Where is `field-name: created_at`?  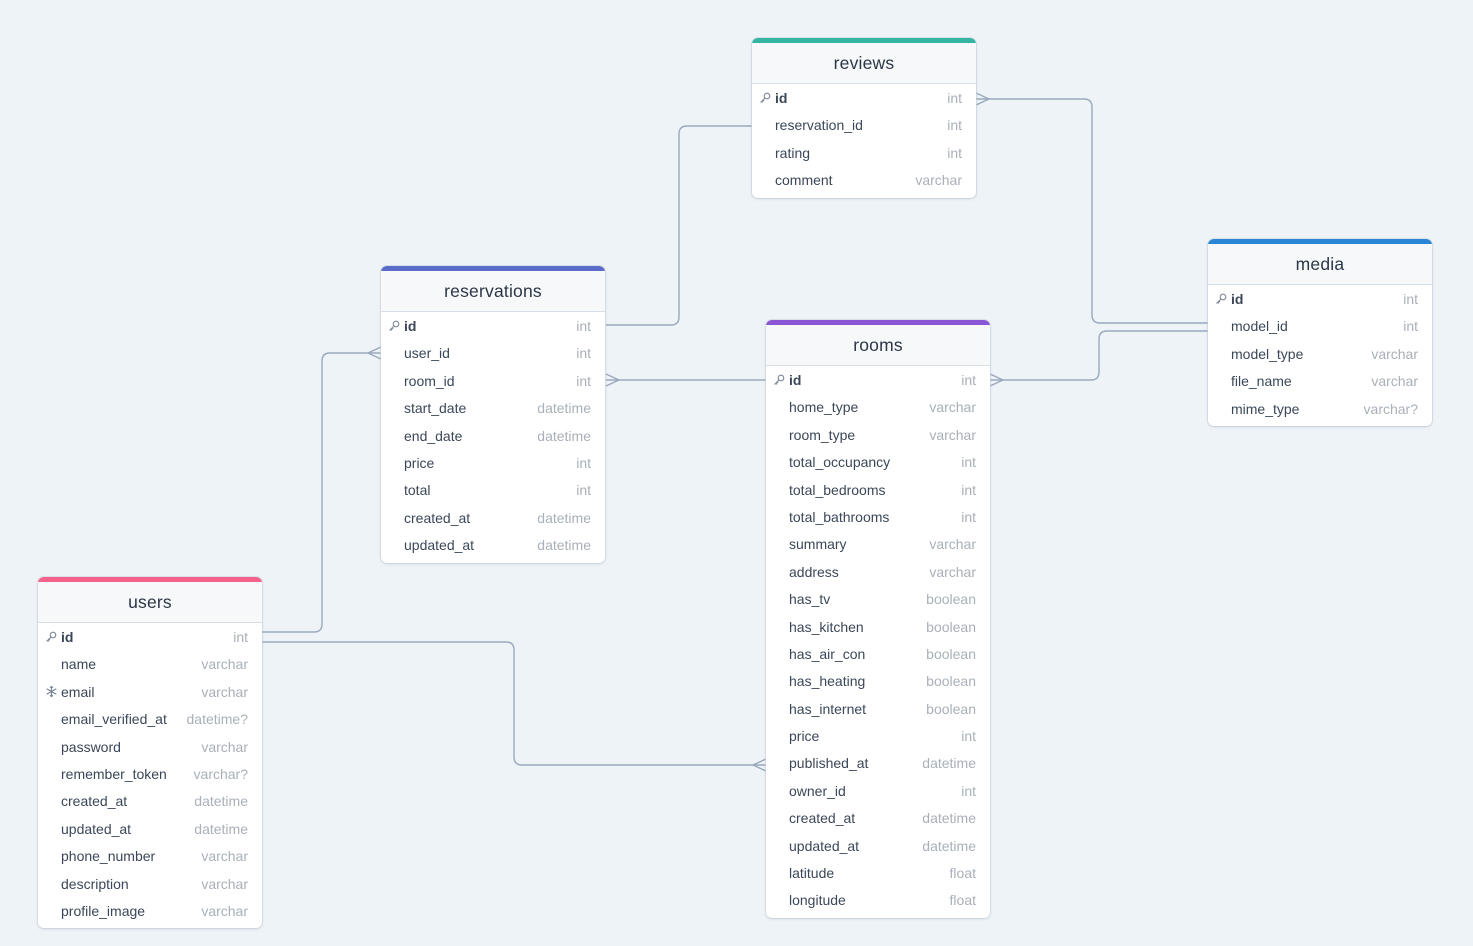 field-name: created_at is located at coordinates (94, 801).